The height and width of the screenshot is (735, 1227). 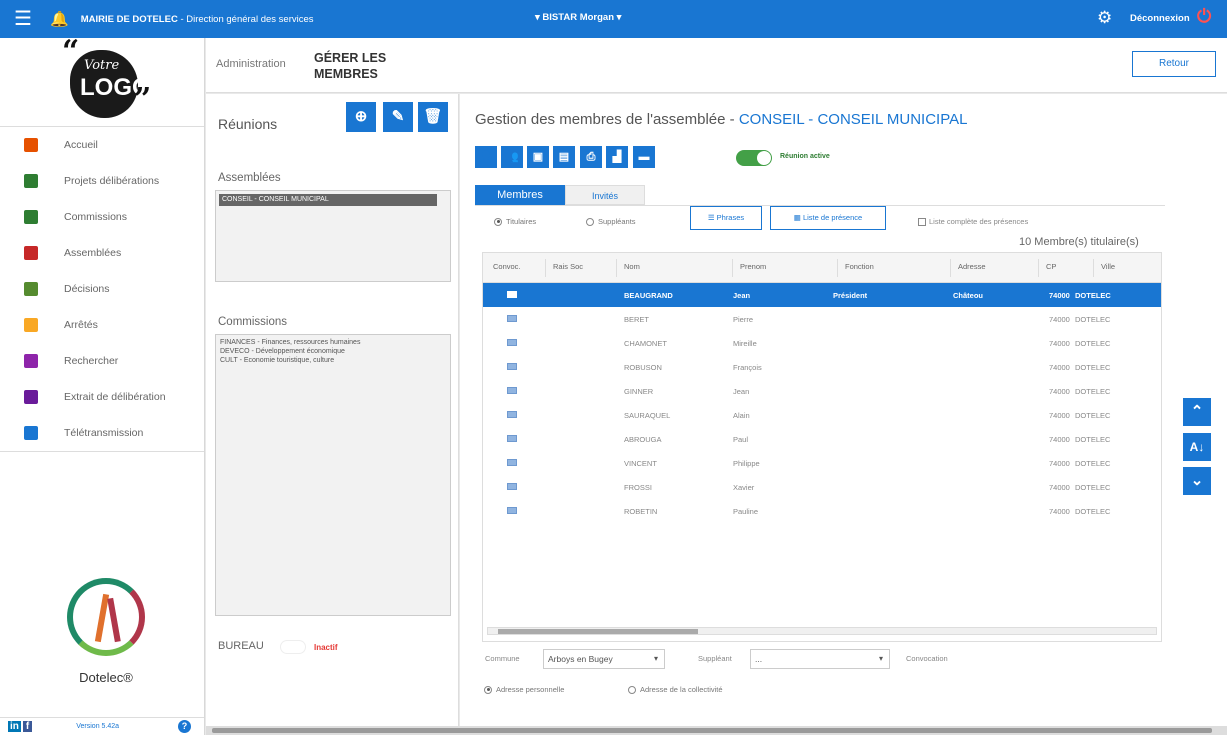 What do you see at coordinates (605, 195) in the screenshot?
I see `tab-invites: Invités` at bounding box center [605, 195].